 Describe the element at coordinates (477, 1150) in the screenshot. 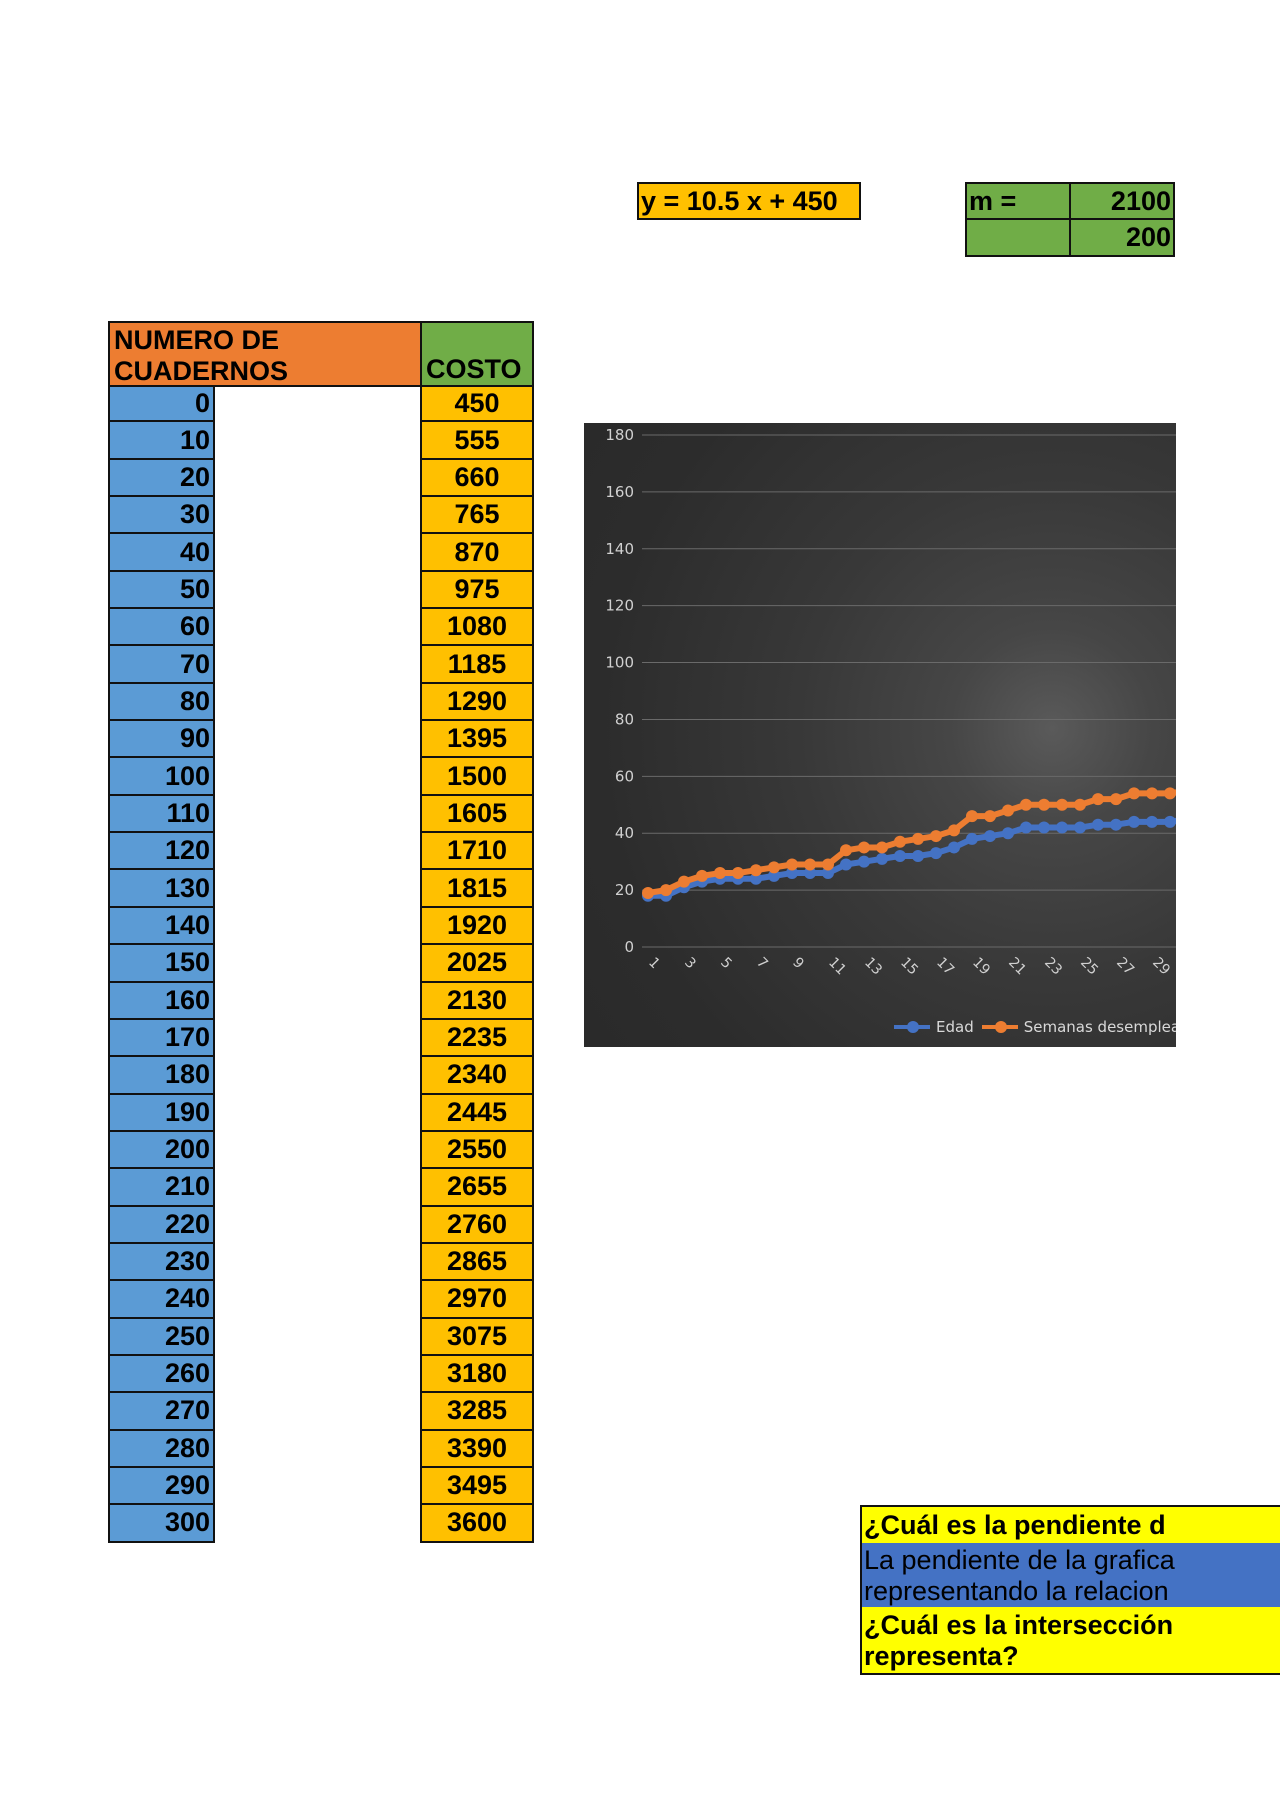

I see `costo-cell: 2550` at that location.